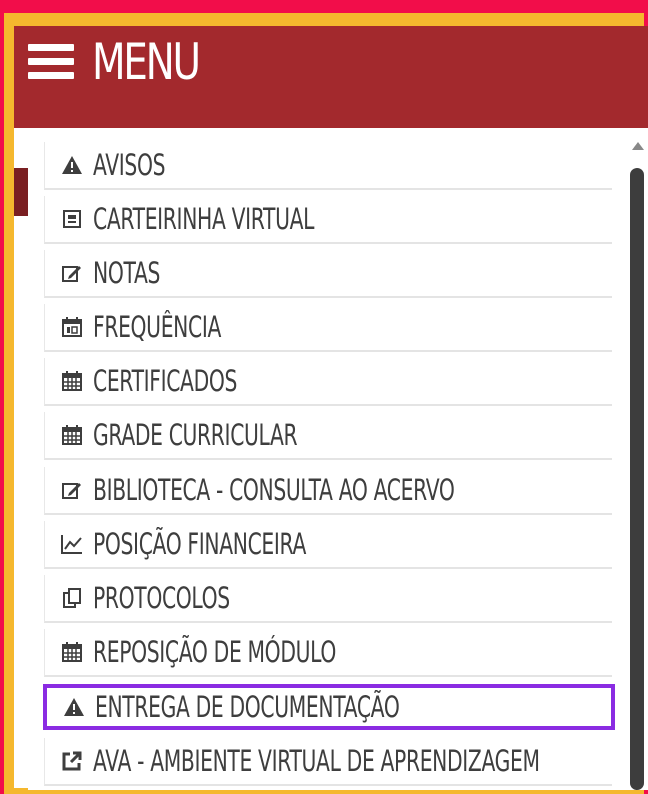 This screenshot has height=794, width=648. Describe the element at coordinates (328, 545) in the screenshot. I see `menu-item-posicao-financeira: POSIÇÃO FINANCEIRA` at that location.